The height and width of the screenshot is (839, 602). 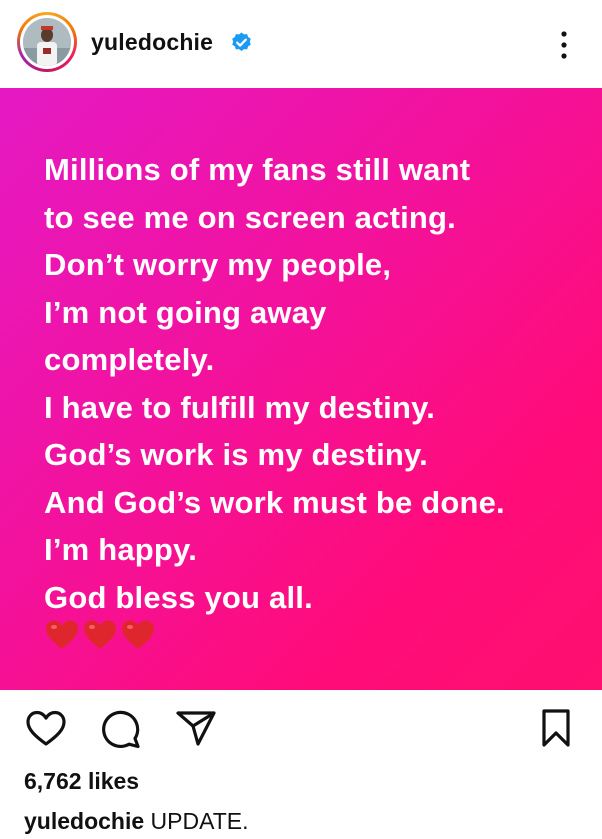 What do you see at coordinates (121, 549) in the screenshot?
I see `post-line: I’m happy.` at bounding box center [121, 549].